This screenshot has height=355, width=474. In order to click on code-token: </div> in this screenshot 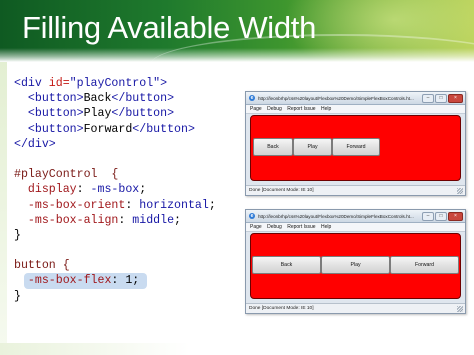, I will do `click(35, 144)`.